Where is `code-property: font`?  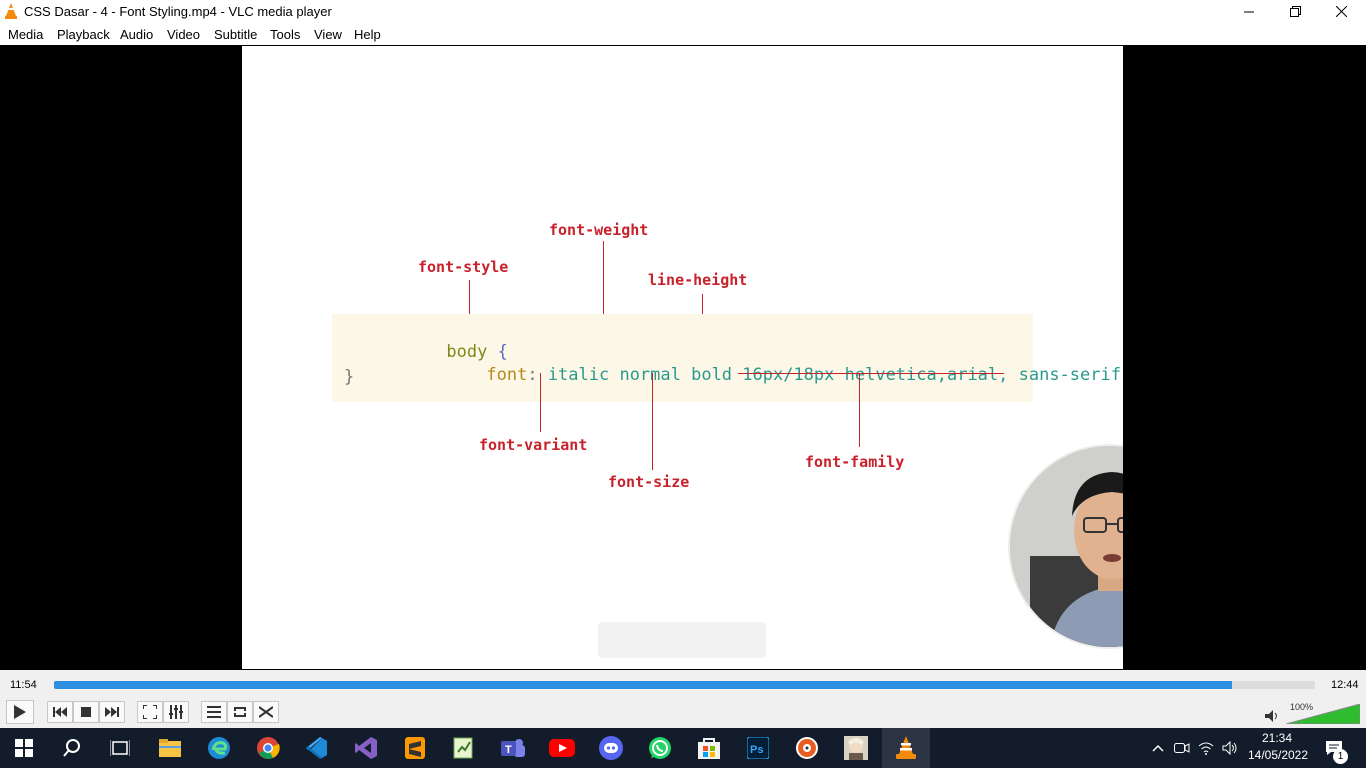
code-property: font is located at coordinates (507, 375).